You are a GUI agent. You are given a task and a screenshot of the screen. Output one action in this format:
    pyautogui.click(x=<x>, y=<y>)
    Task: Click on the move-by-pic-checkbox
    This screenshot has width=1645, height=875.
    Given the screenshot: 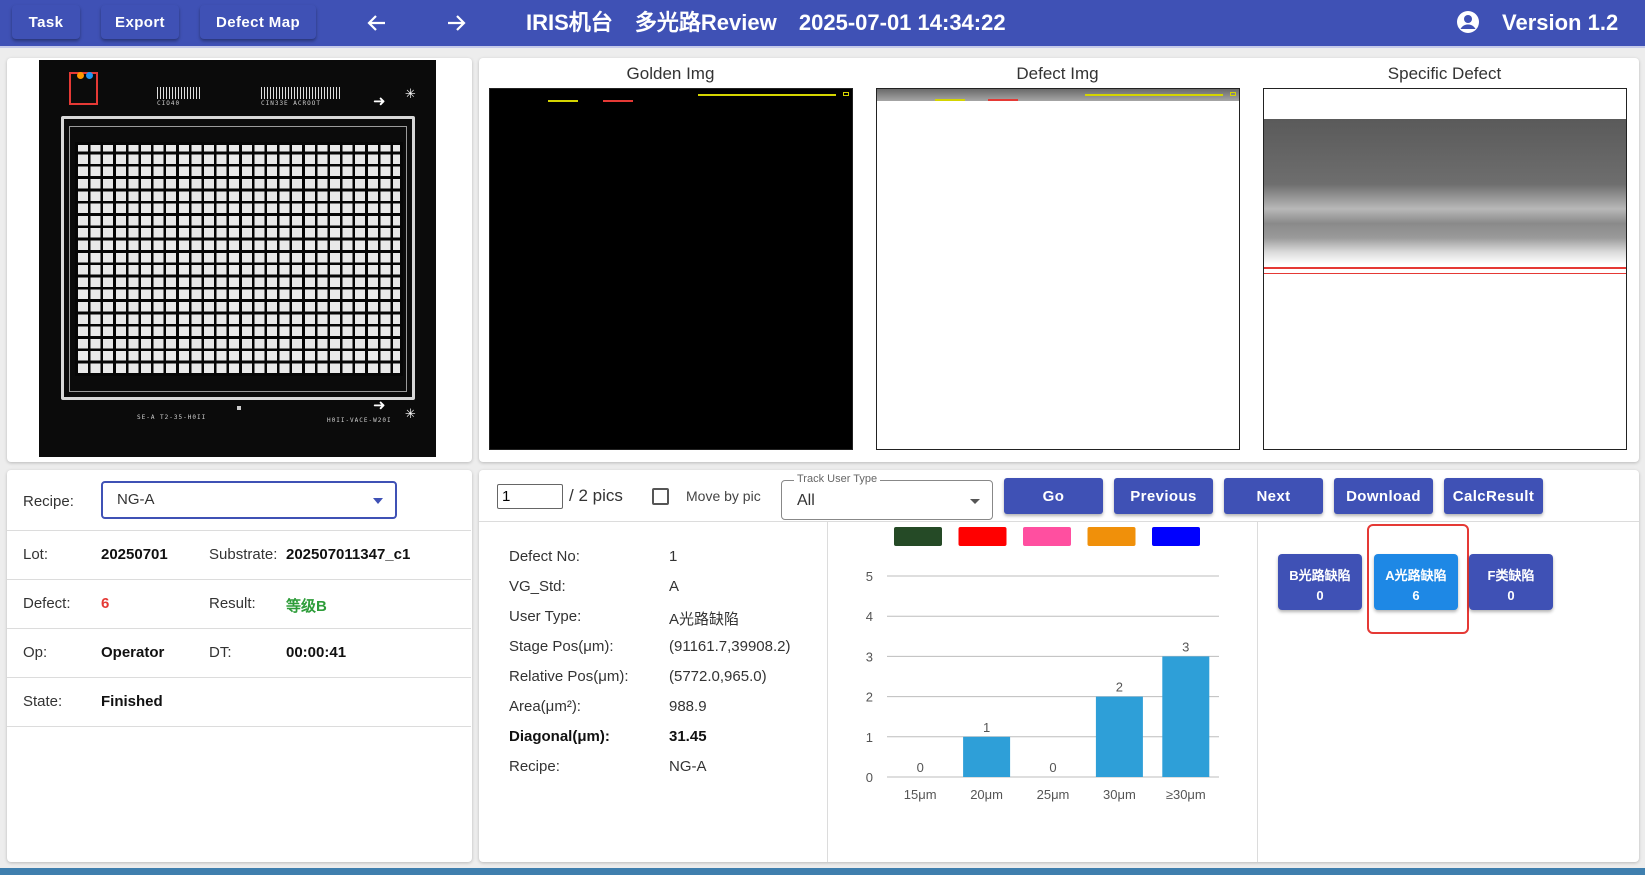 What is the action you would take?
    pyautogui.click(x=660, y=496)
    